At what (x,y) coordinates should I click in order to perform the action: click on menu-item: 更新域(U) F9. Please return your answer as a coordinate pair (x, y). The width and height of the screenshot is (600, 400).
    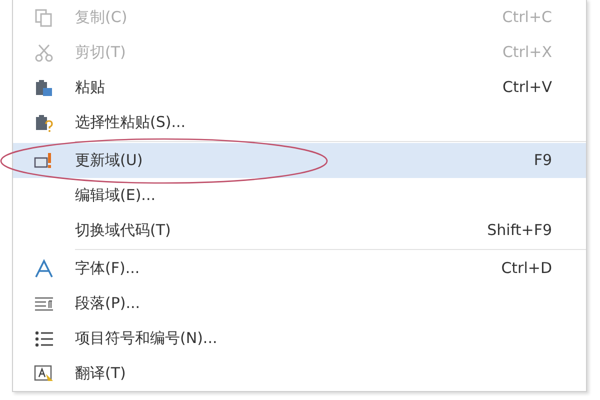
    Looking at the image, I should click on (299, 160).